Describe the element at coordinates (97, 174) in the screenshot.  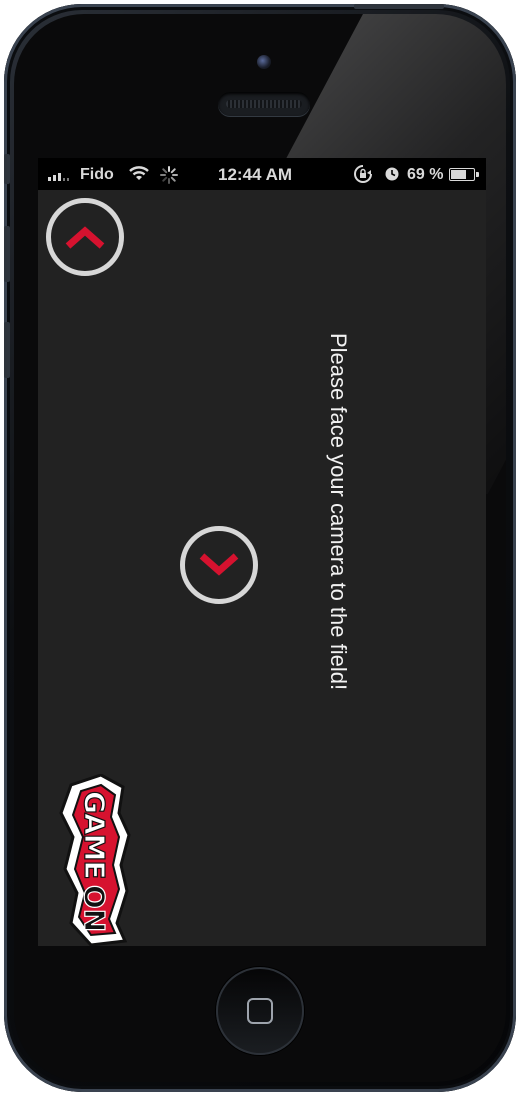
I see `carrier-name: Fido` at that location.